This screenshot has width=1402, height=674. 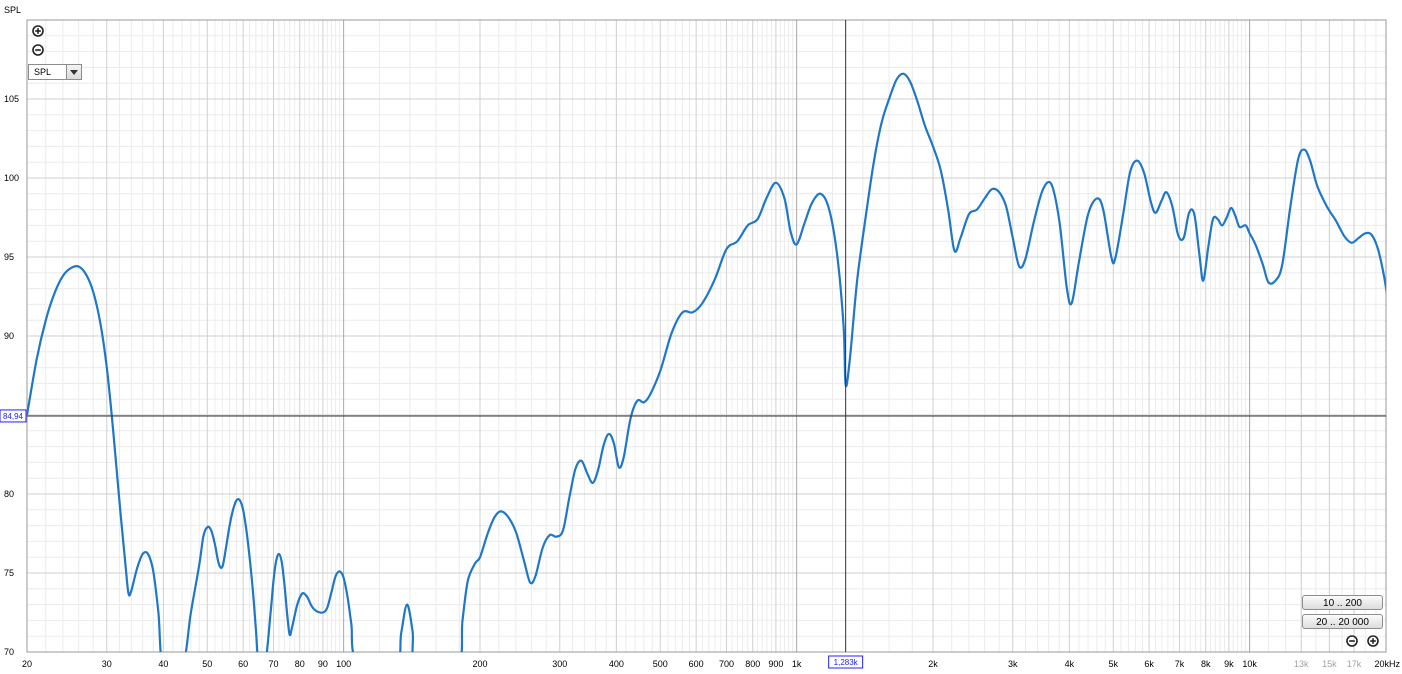 What do you see at coordinates (27, 664) in the screenshot?
I see `x-tick-label: 20` at bounding box center [27, 664].